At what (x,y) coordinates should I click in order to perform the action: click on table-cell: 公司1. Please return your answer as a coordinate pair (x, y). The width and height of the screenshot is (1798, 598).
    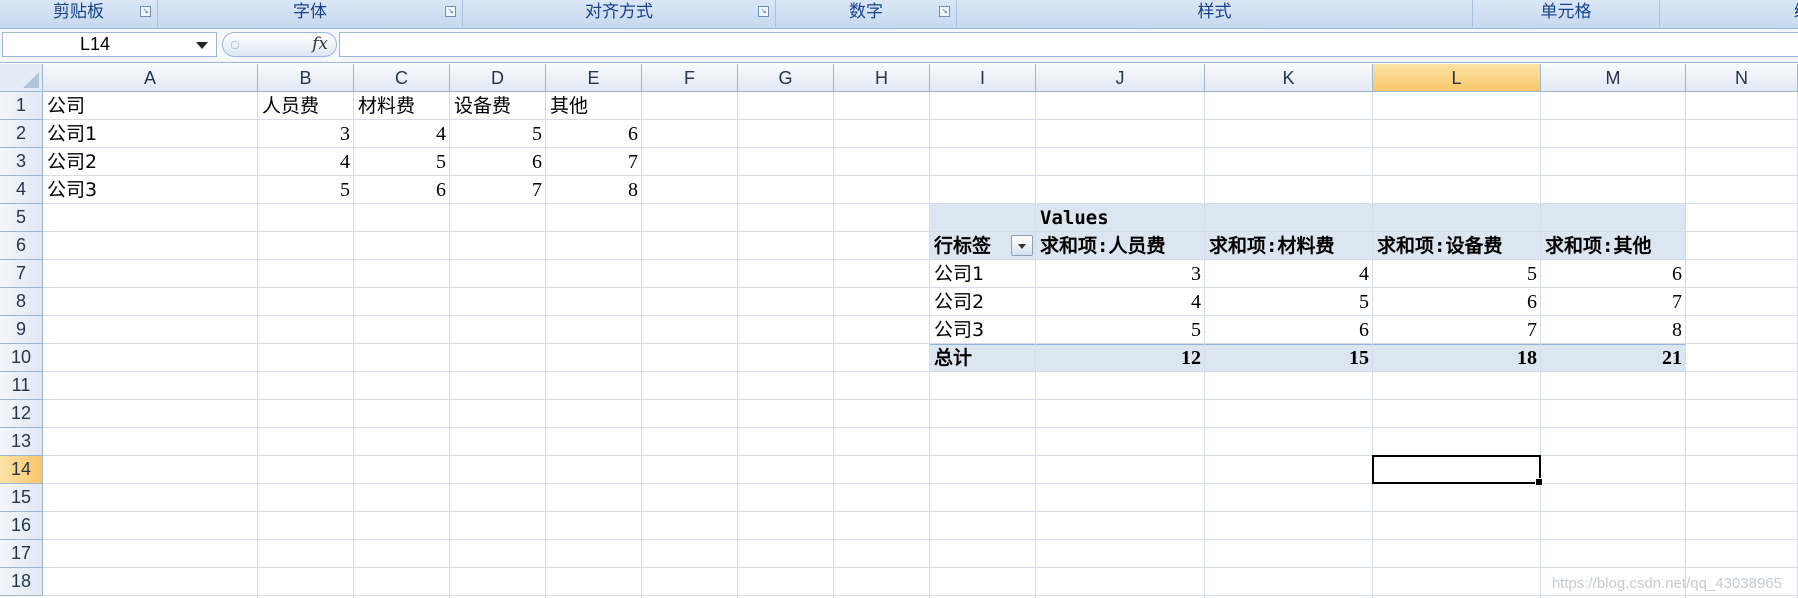
    Looking at the image, I should click on (150, 134).